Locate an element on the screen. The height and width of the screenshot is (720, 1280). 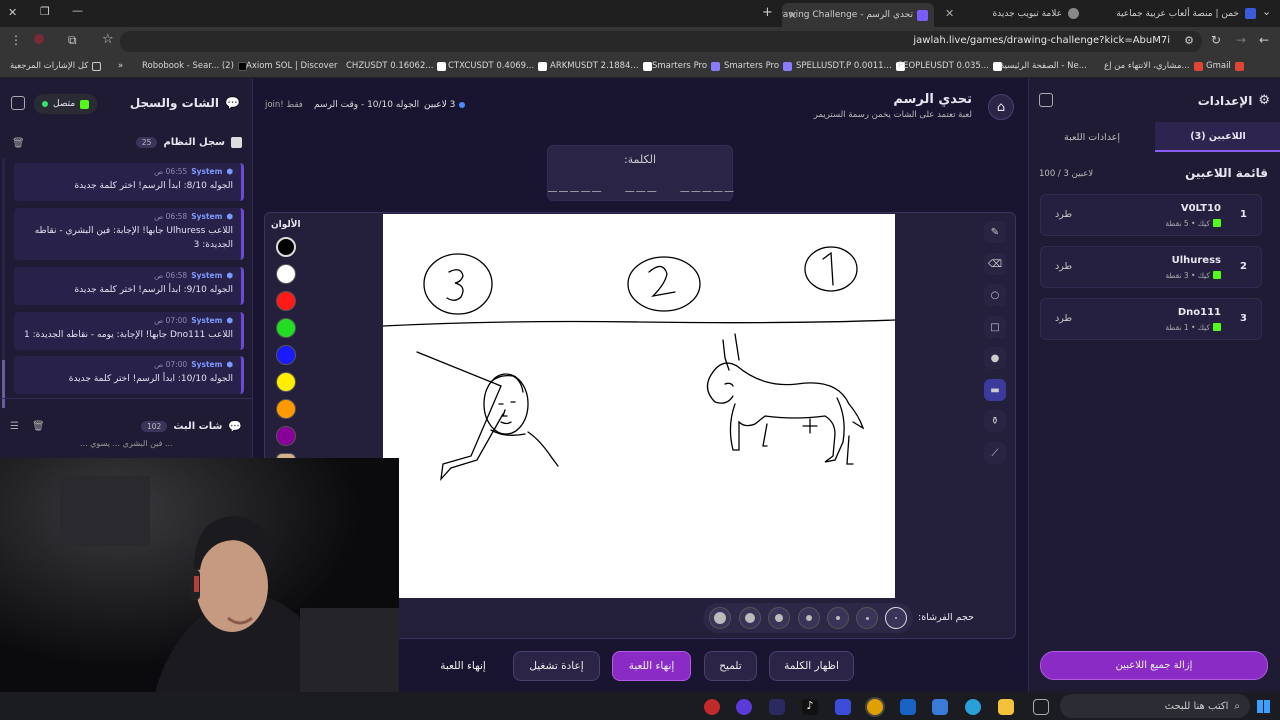
eraser-tool-icon: ⌫ is located at coordinates (995, 264).